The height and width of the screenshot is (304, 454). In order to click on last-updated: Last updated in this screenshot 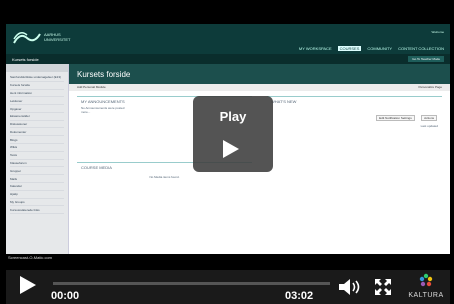, I will do `click(429, 126)`.